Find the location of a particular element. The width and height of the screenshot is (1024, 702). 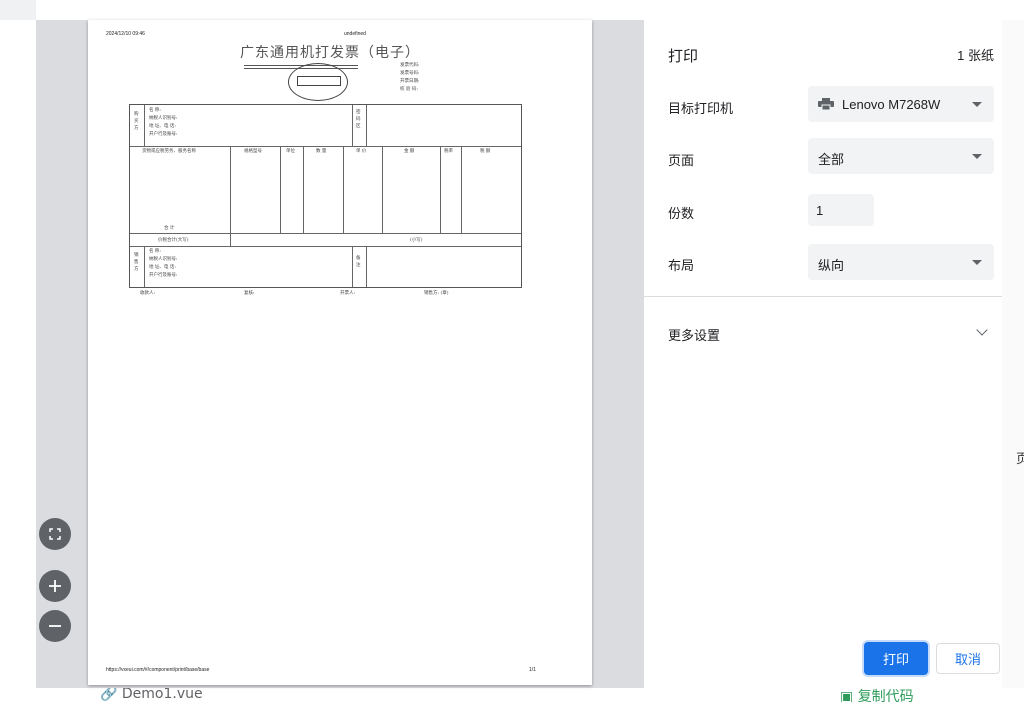

copies-label: 份数 is located at coordinates (681, 213).